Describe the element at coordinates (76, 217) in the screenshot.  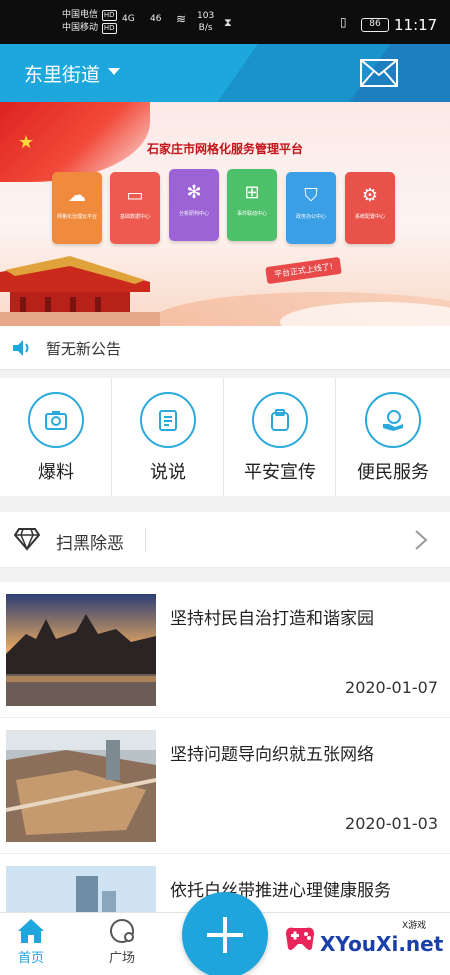
I see `tile-label: 网格化治理云平台` at that location.